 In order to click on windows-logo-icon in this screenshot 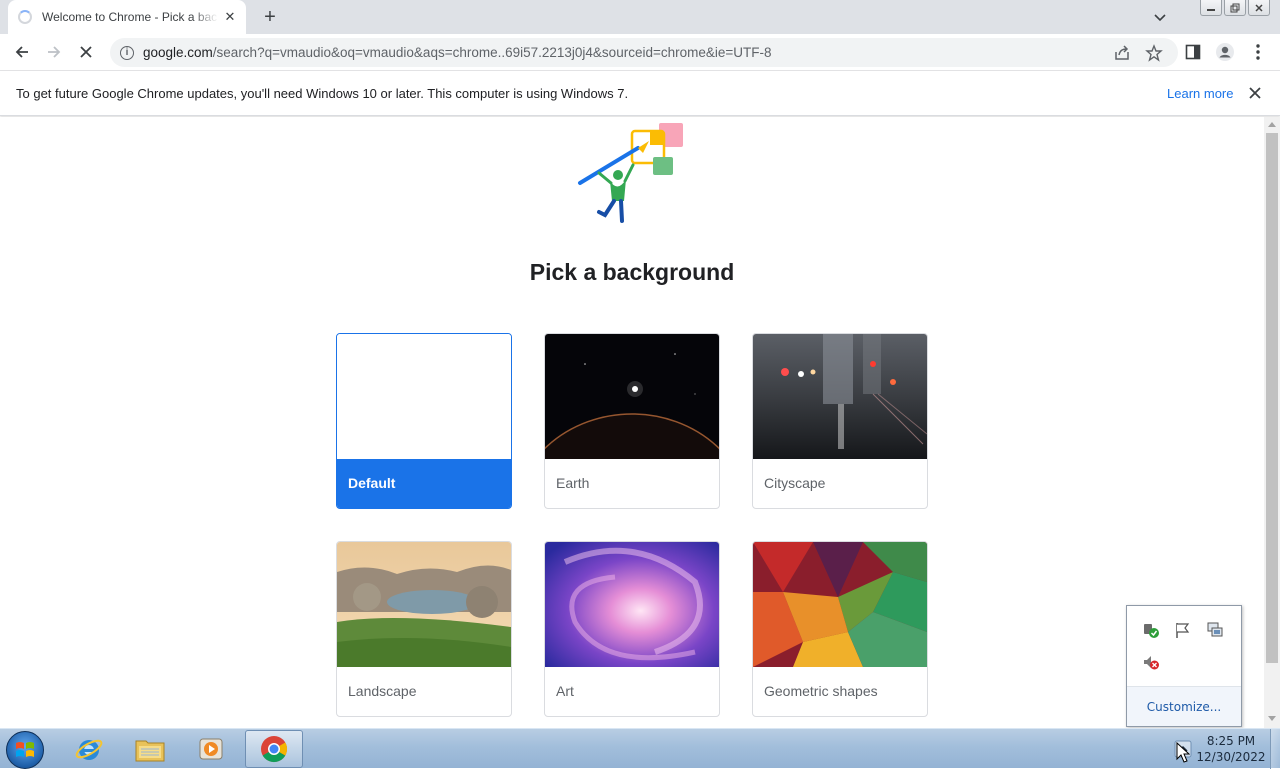, I will do `click(25, 749)`.